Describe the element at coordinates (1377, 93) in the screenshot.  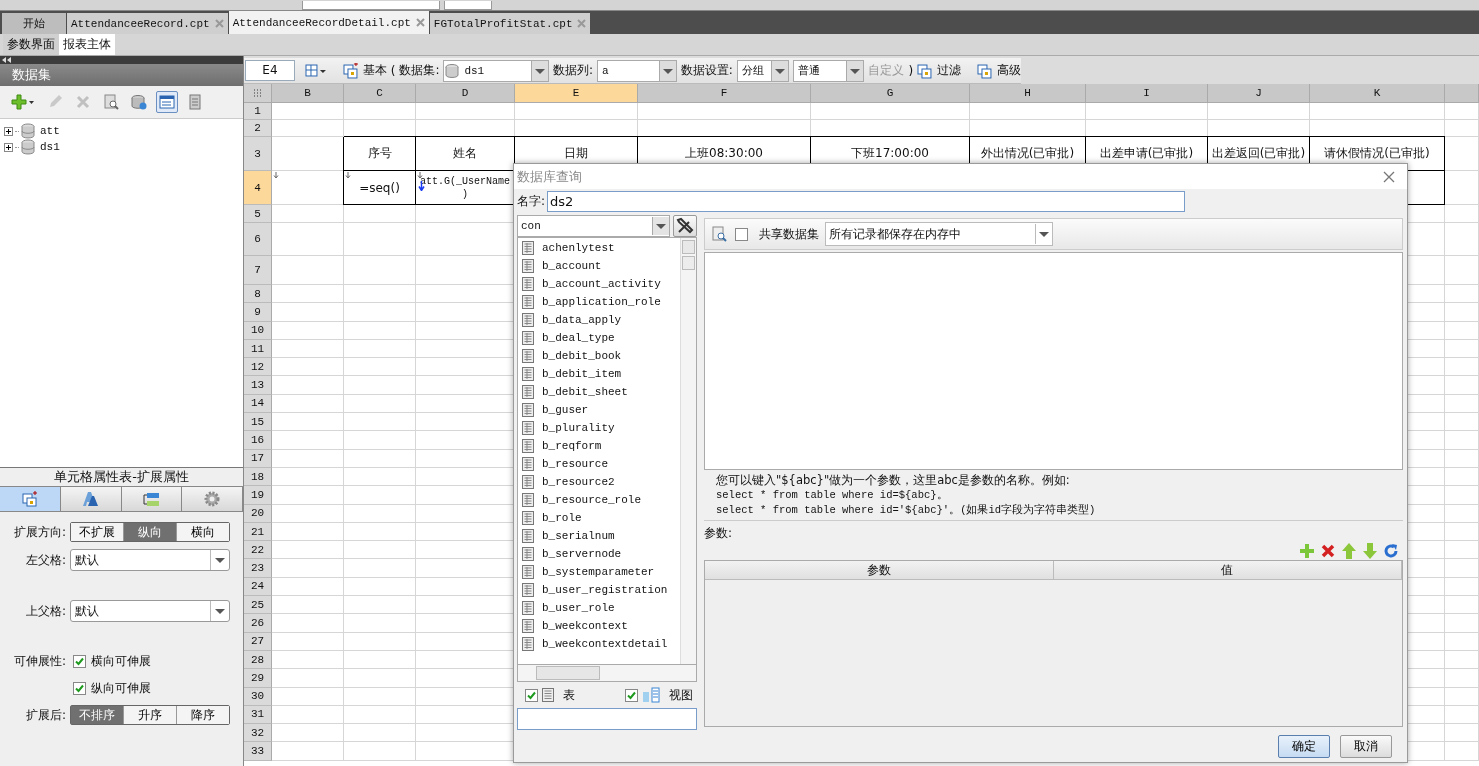
I see `column-header: K` at that location.